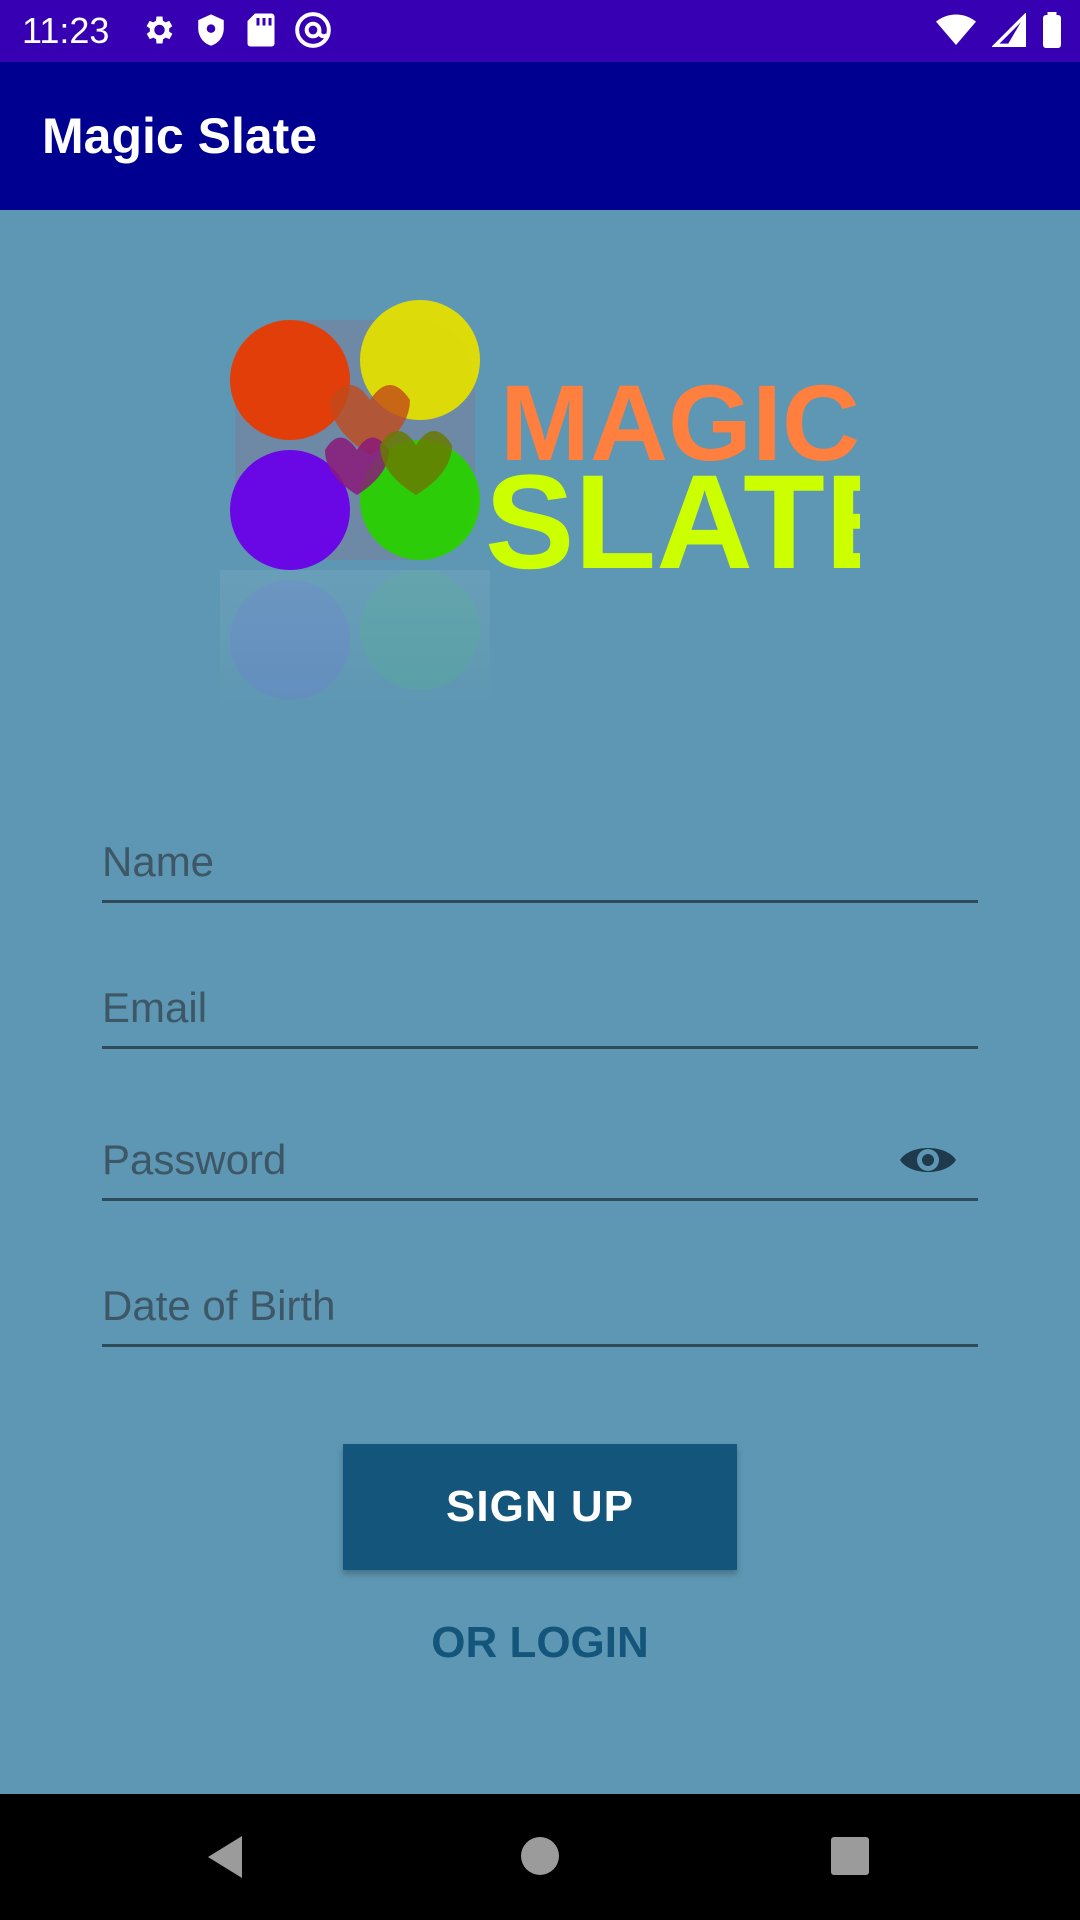 Image resolution: width=1080 pixels, height=1920 pixels. What do you see at coordinates (261, 32) in the screenshot?
I see `sd-card-icon` at bounding box center [261, 32].